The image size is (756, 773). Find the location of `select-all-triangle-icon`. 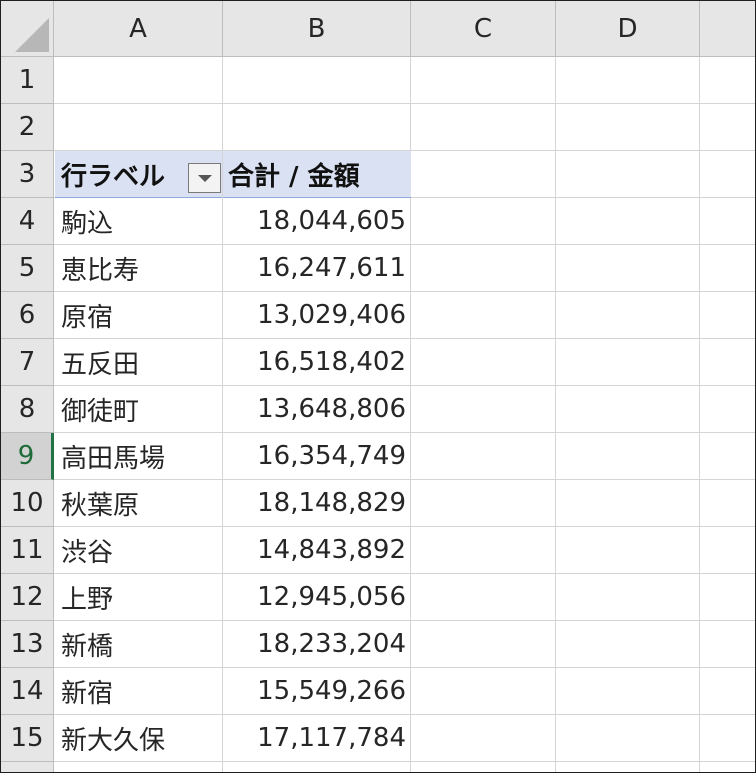

select-all-triangle-icon is located at coordinates (32, 35).